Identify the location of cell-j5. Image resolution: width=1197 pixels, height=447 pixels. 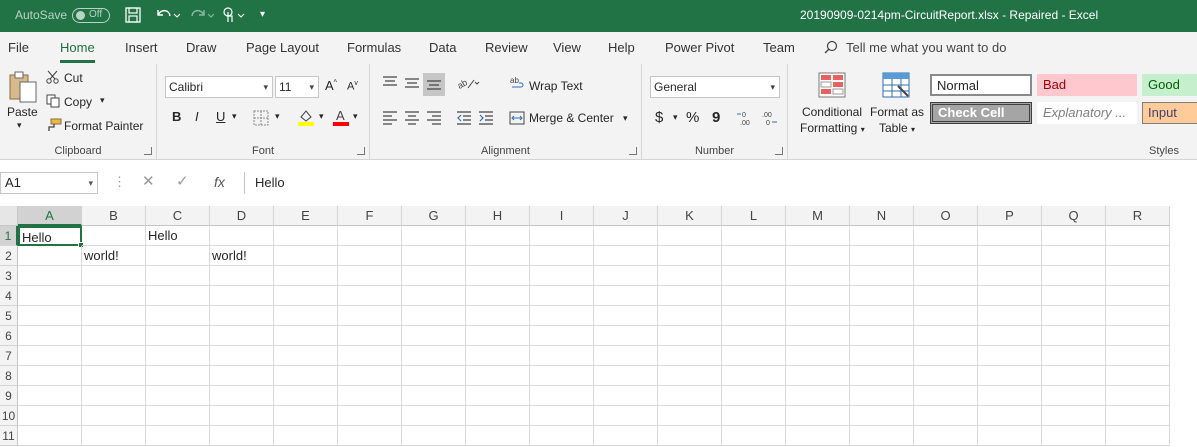
(626, 316).